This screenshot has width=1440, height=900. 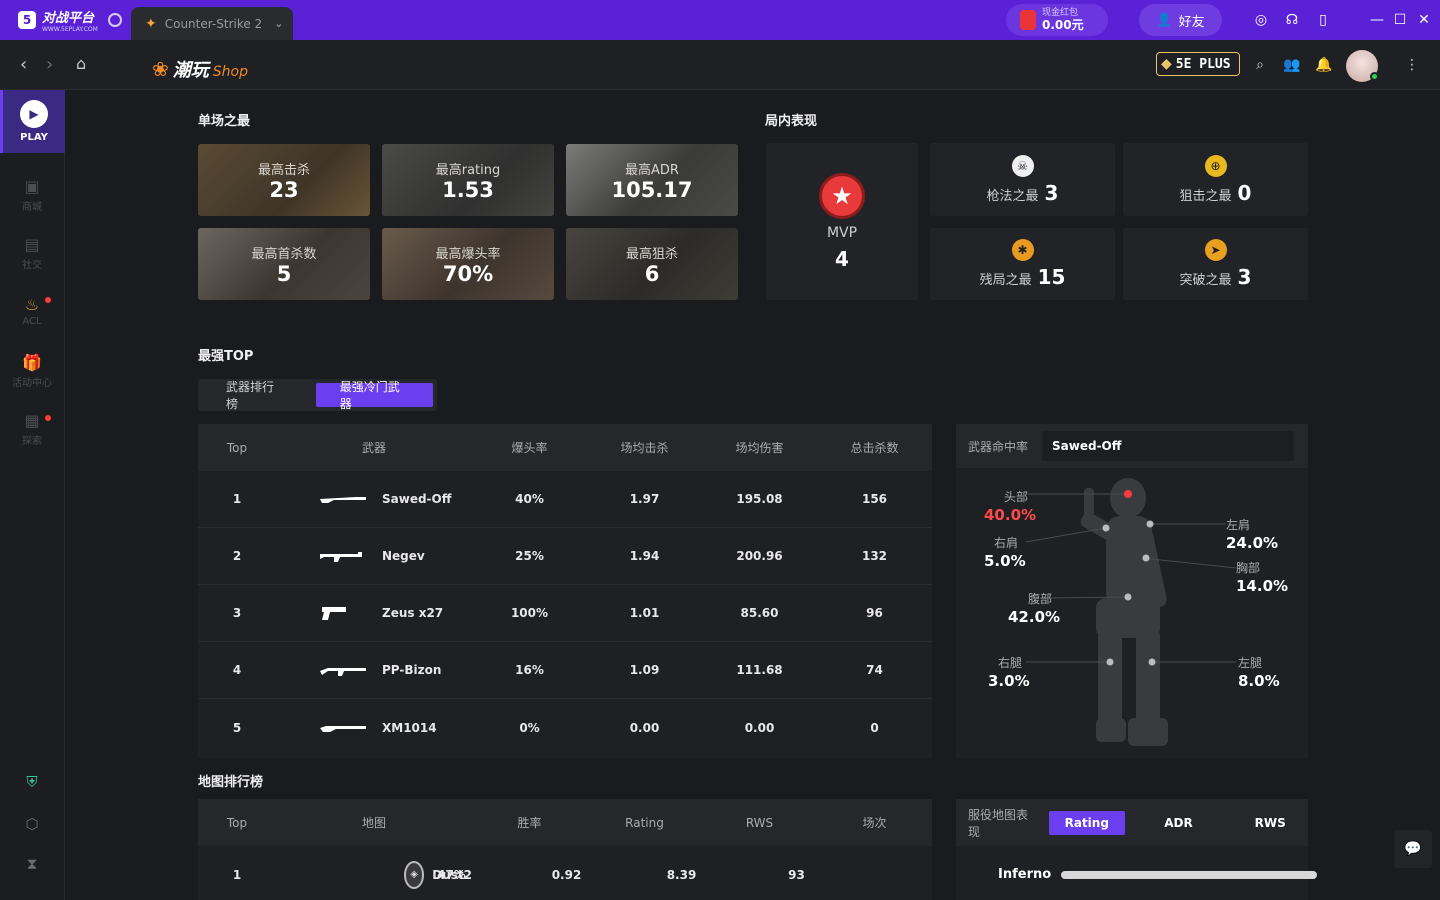 I want to click on app-logo: 5 对战平台 WWW.5EPLAY.COM, so click(x=65, y=20).